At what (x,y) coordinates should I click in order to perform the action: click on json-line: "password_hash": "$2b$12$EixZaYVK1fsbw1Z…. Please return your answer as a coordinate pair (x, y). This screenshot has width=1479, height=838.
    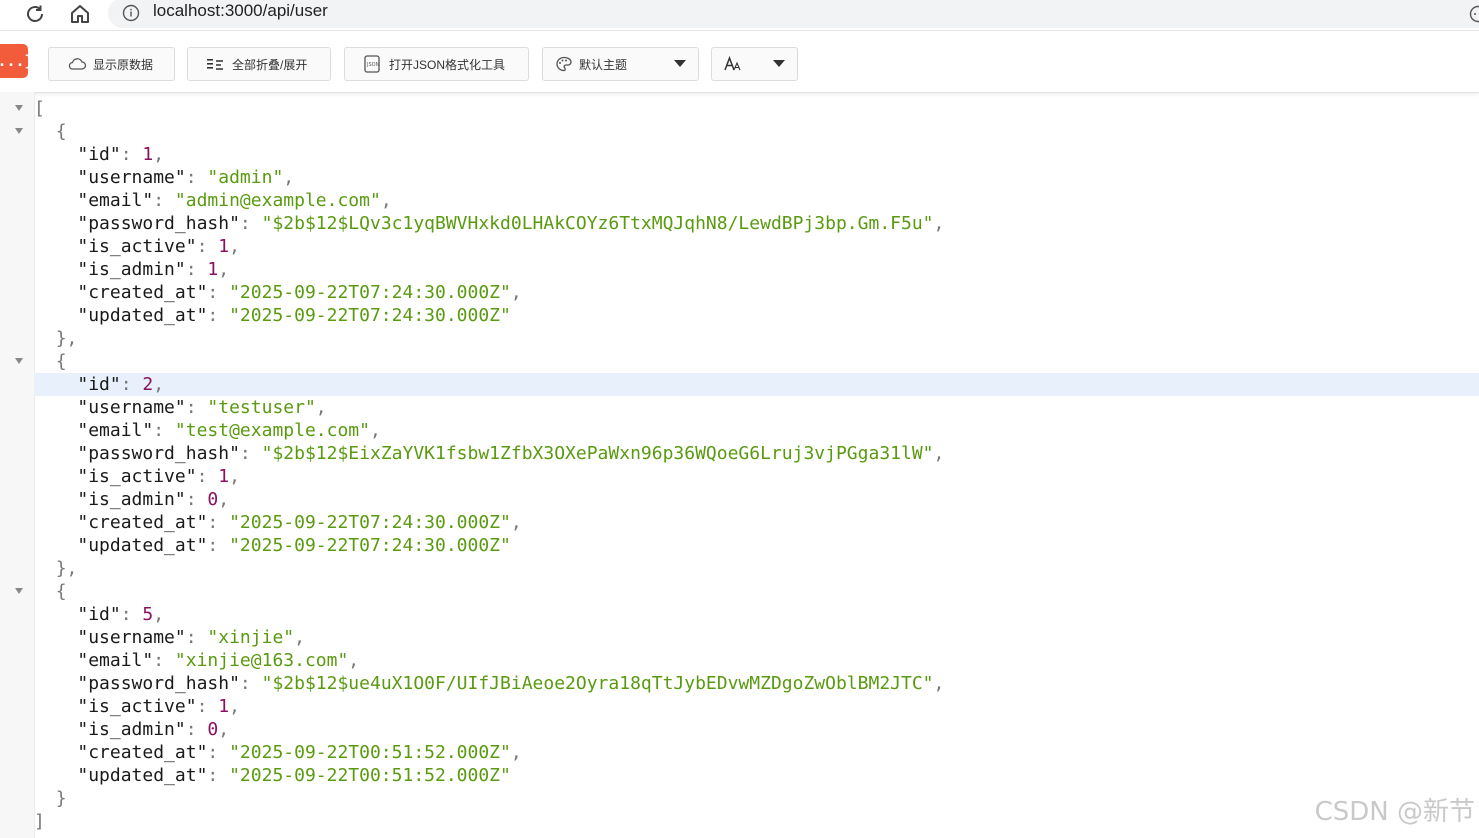
    Looking at the image, I should click on (756, 453).